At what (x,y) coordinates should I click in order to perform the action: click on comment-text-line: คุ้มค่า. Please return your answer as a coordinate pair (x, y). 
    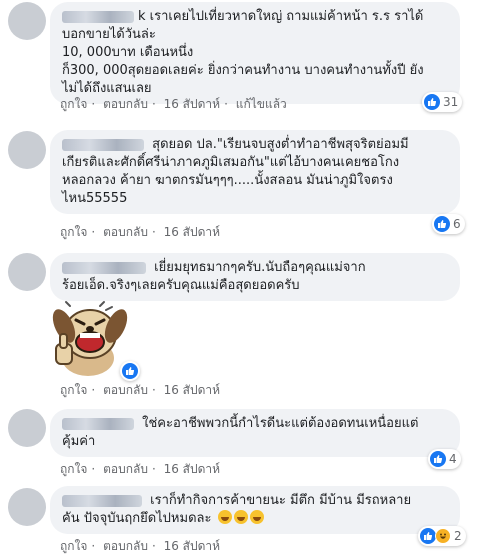
    Looking at the image, I should click on (79, 441).